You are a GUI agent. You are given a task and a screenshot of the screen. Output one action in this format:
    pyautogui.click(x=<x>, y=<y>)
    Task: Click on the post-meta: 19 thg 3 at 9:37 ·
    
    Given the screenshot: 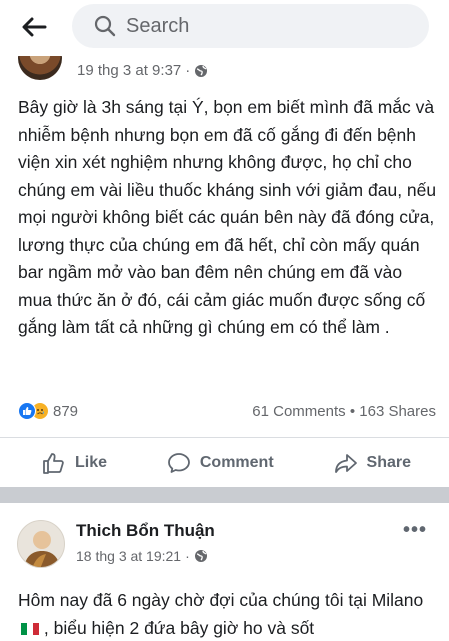 What is the action you would take?
    pyautogui.click(x=142, y=70)
    